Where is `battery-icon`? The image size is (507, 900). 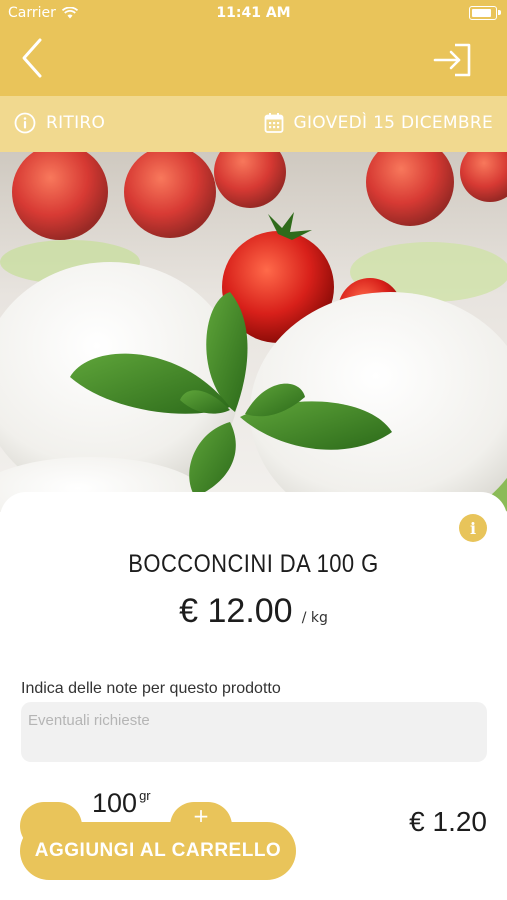
battery-icon is located at coordinates (483, 13).